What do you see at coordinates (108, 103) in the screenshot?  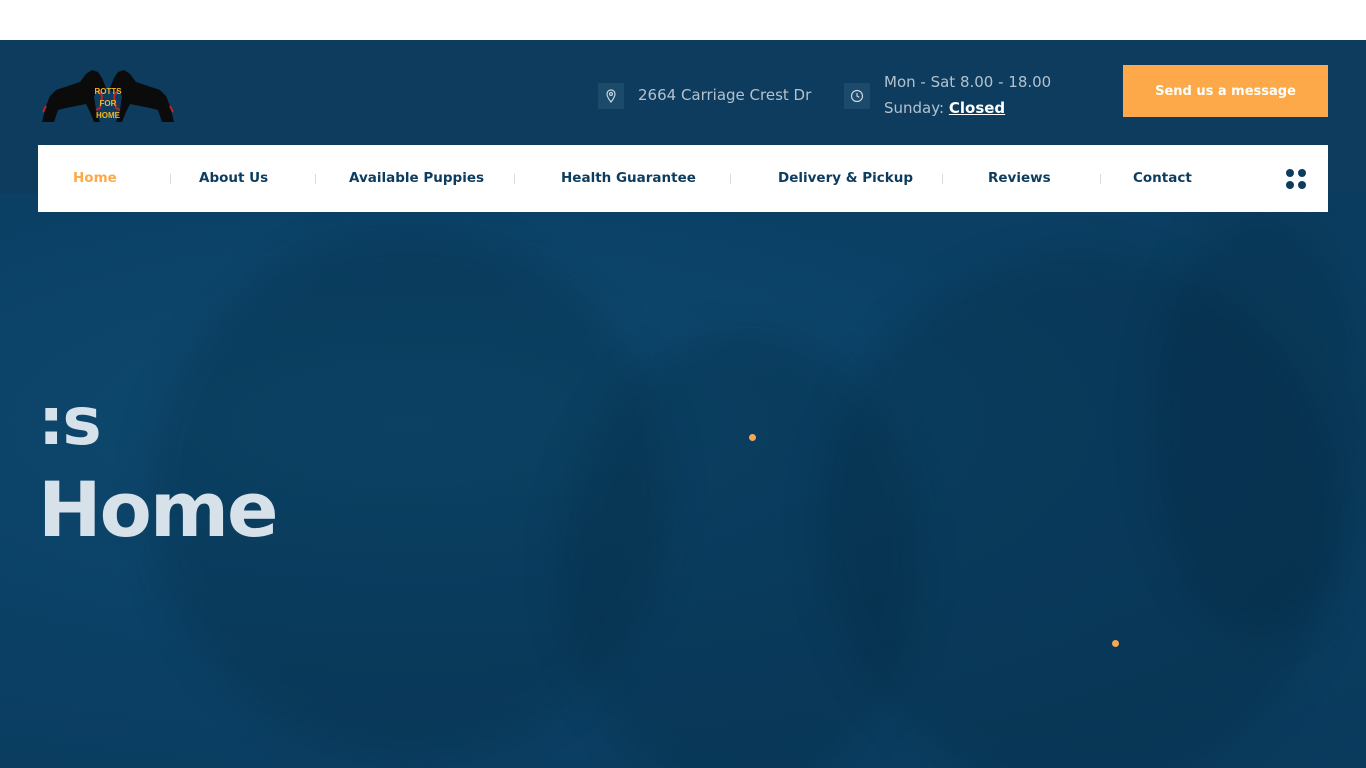 I see `logo-text: ROTTS FOR HOME` at bounding box center [108, 103].